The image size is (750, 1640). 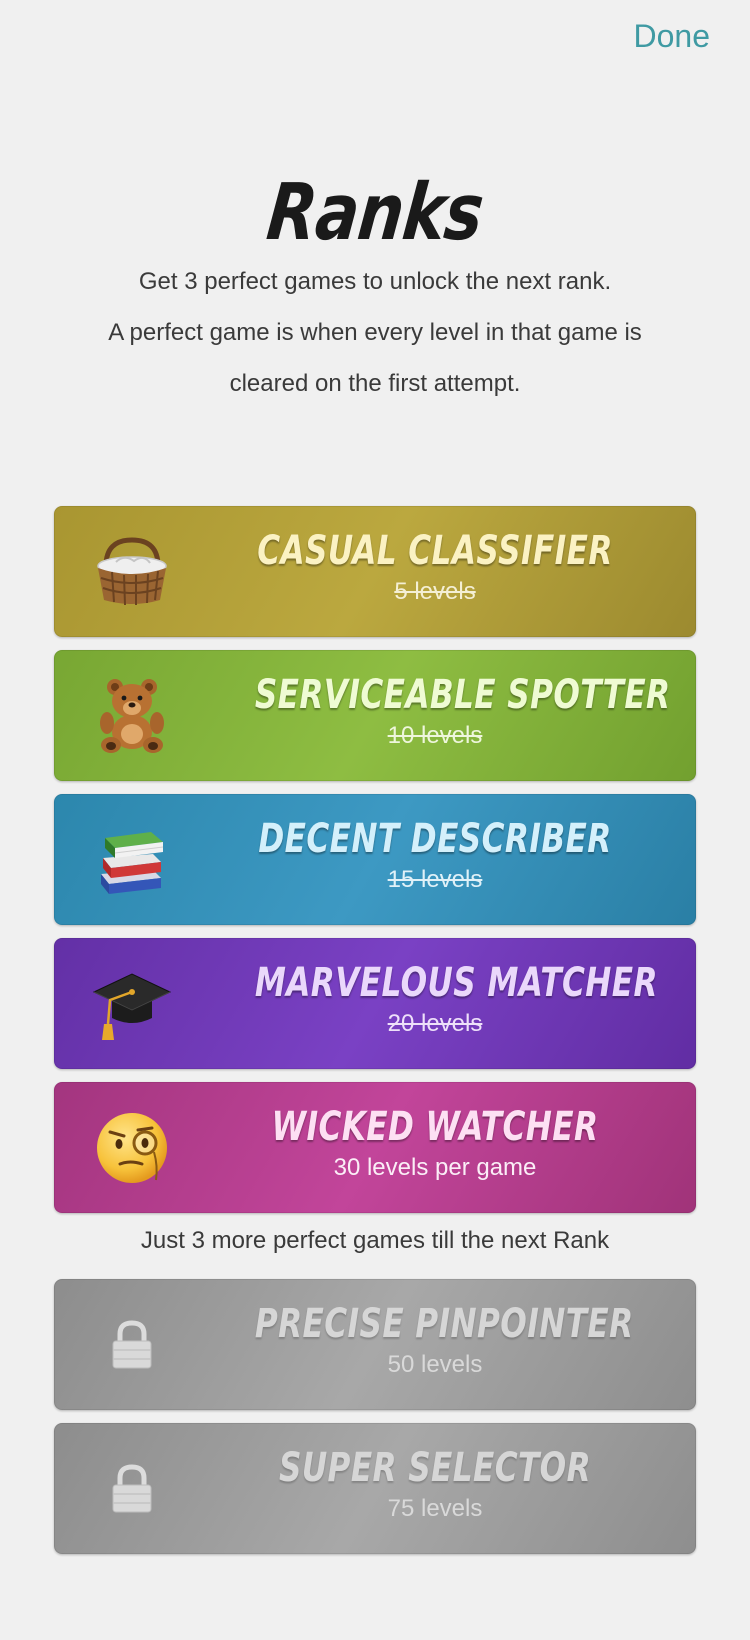 What do you see at coordinates (435, 735) in the screenshot?
I see `rank-levels: 10 levels` at bounding box center [435, 735].